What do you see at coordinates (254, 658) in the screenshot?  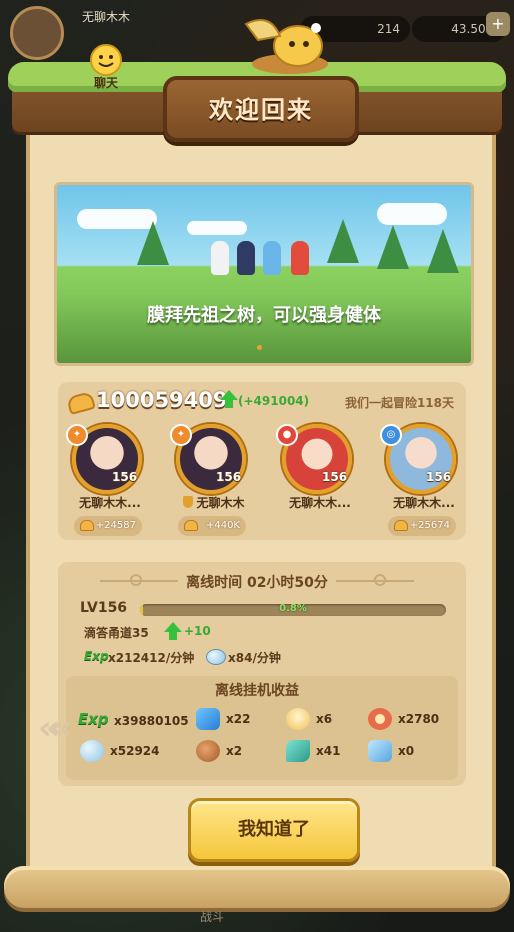 I see `gem-rate: x84/分钟` at bounding box center [254, 658].